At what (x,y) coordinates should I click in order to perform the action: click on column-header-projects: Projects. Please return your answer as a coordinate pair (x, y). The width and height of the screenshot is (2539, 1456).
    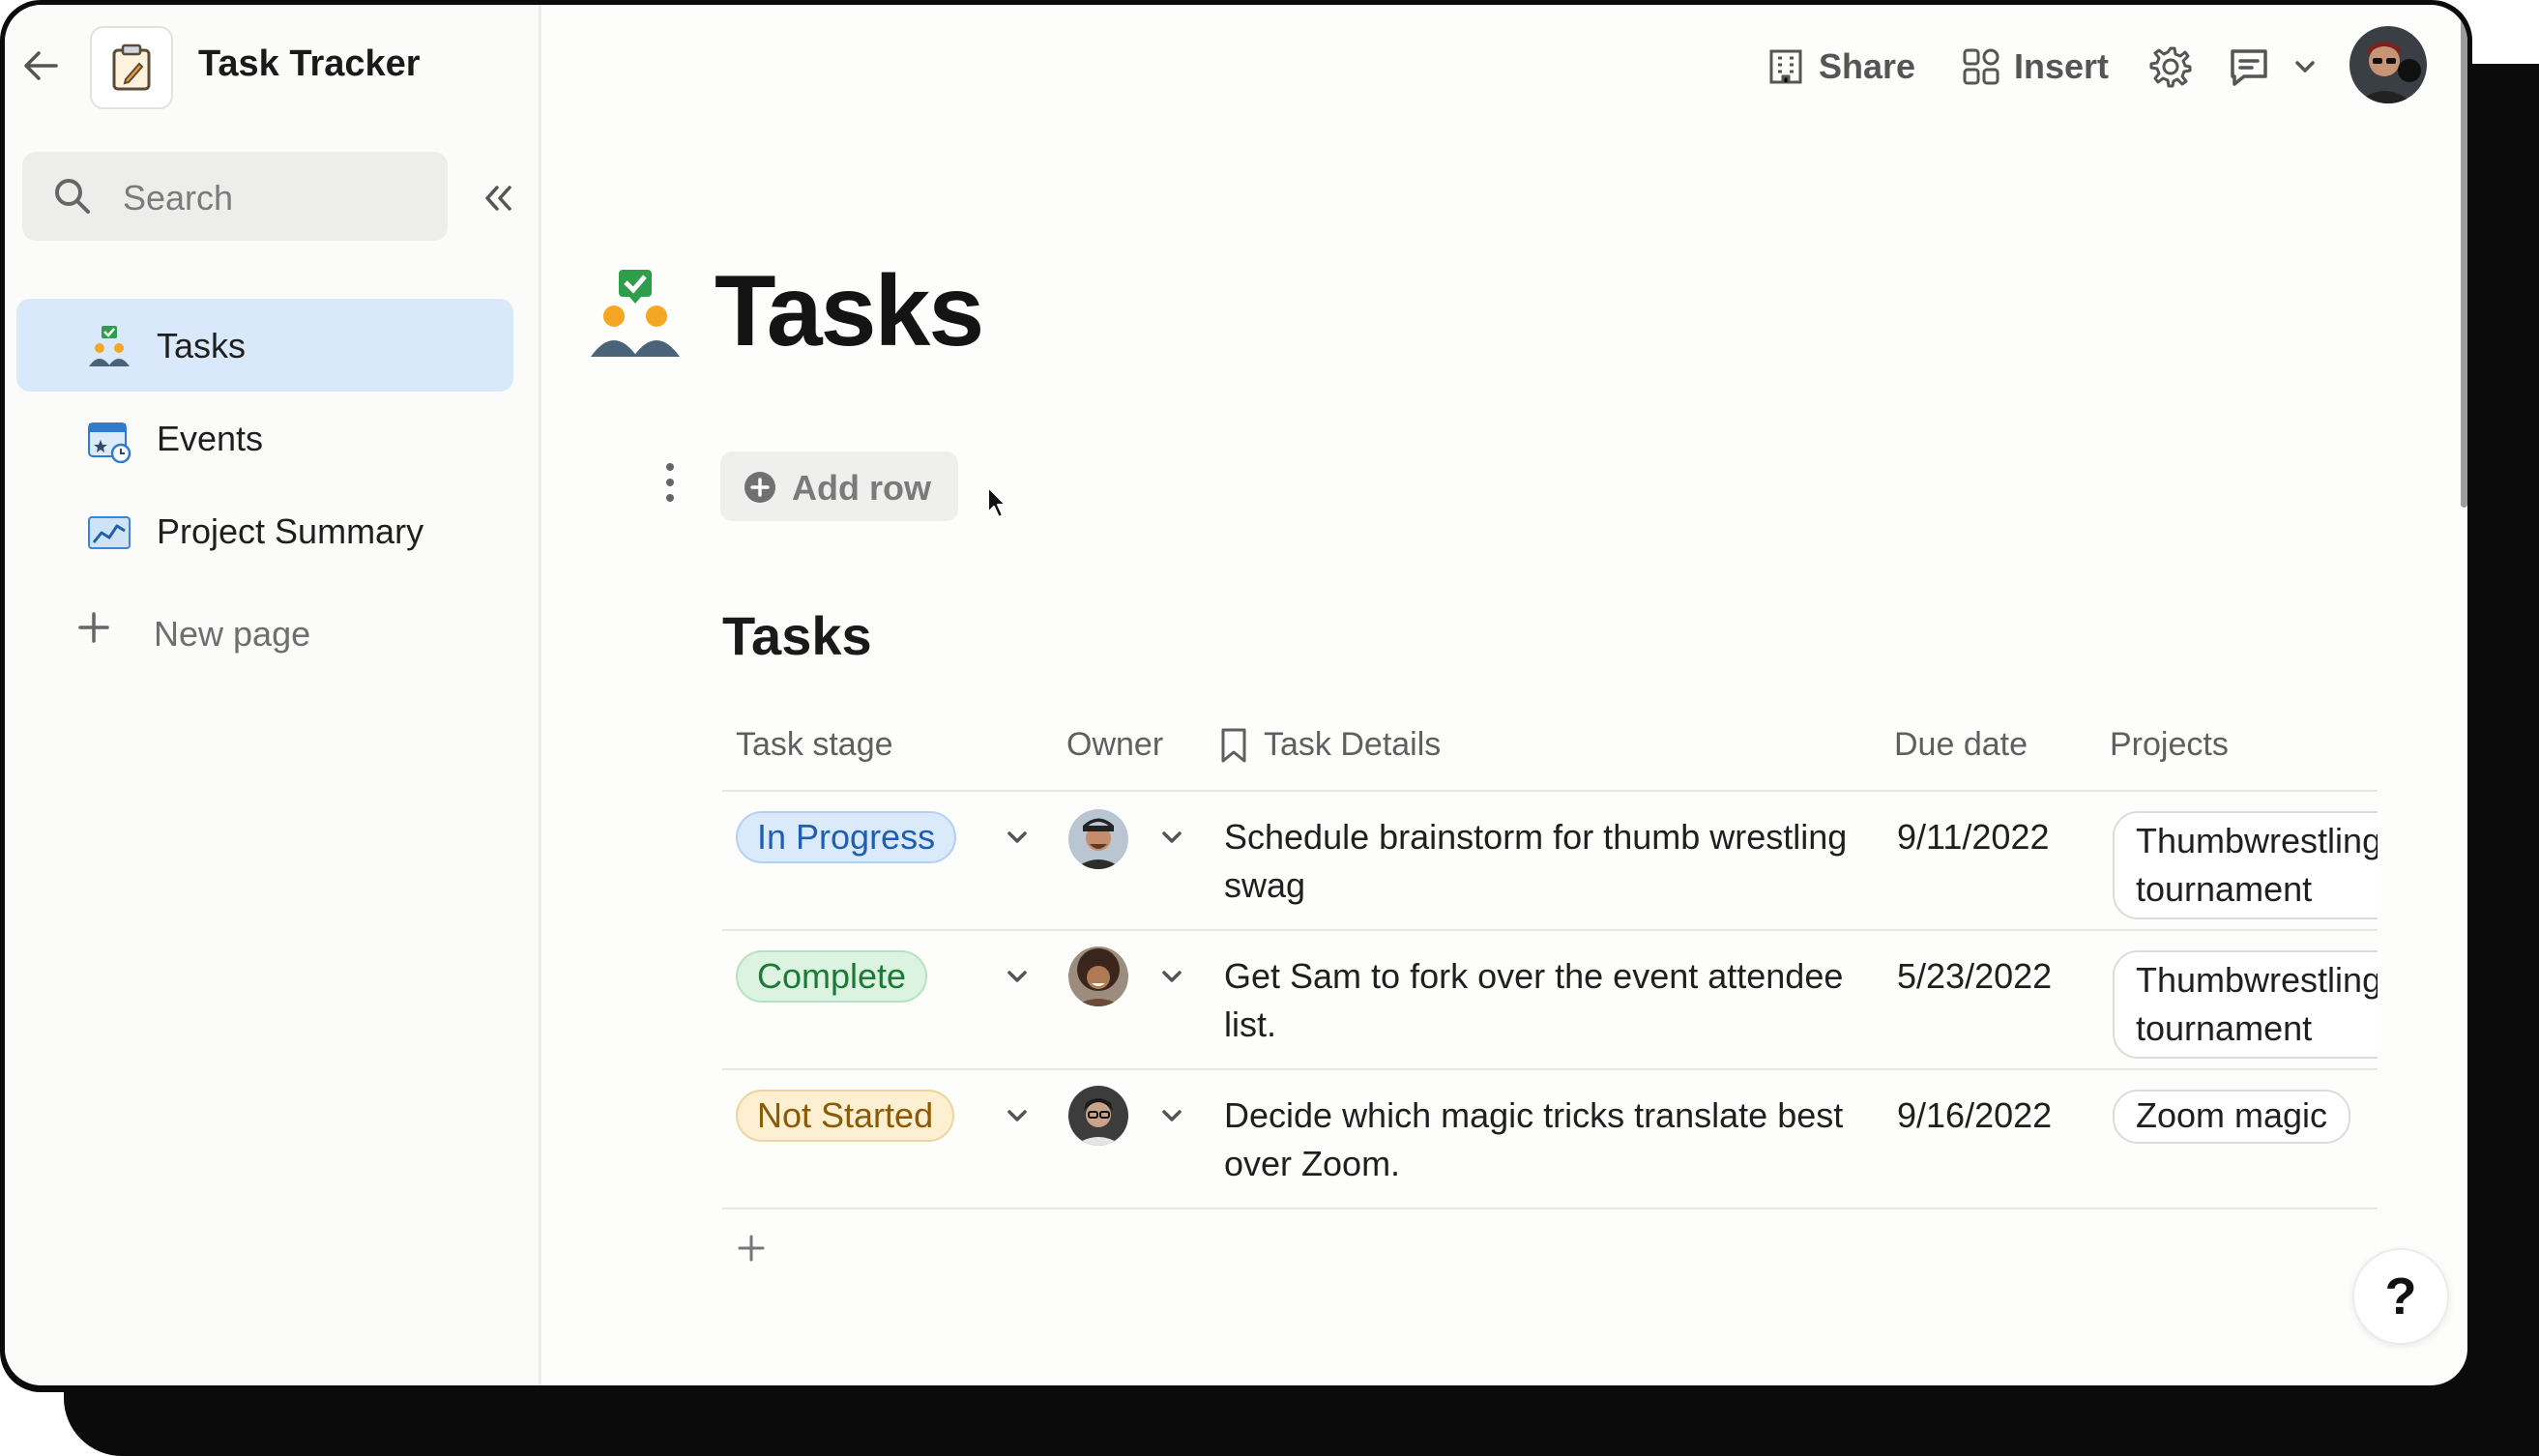
    Looking at the image, I should click on (2170, 745).